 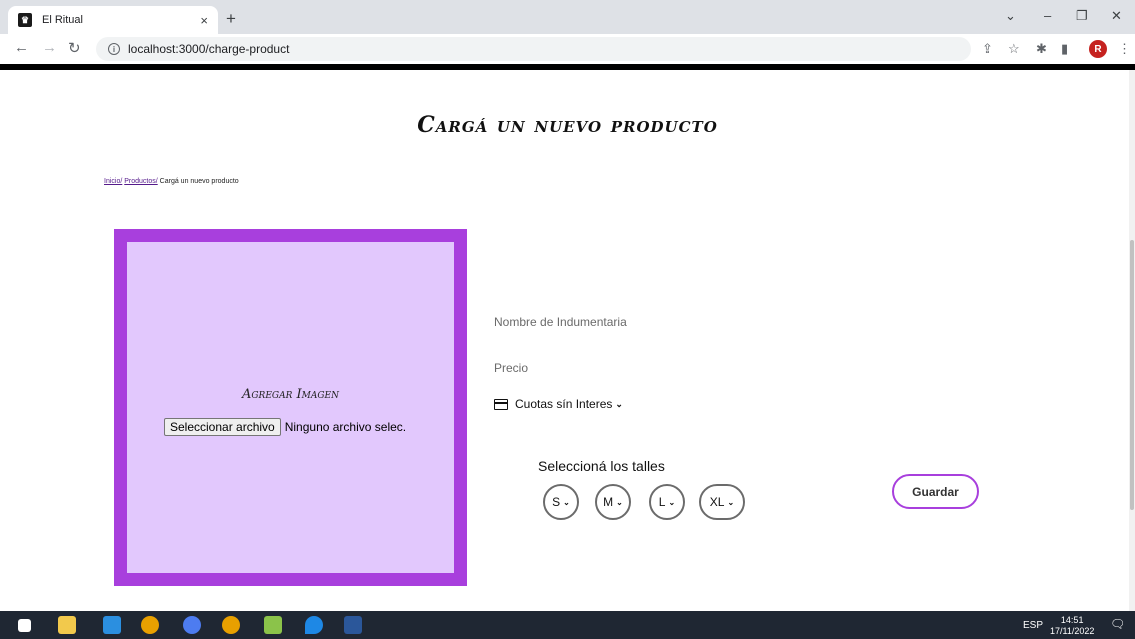 What do you see at coordinates (290, 394) in the screenshot?
I see `add-image-label: Agregar Imagen` at bounding box center [290, 394].